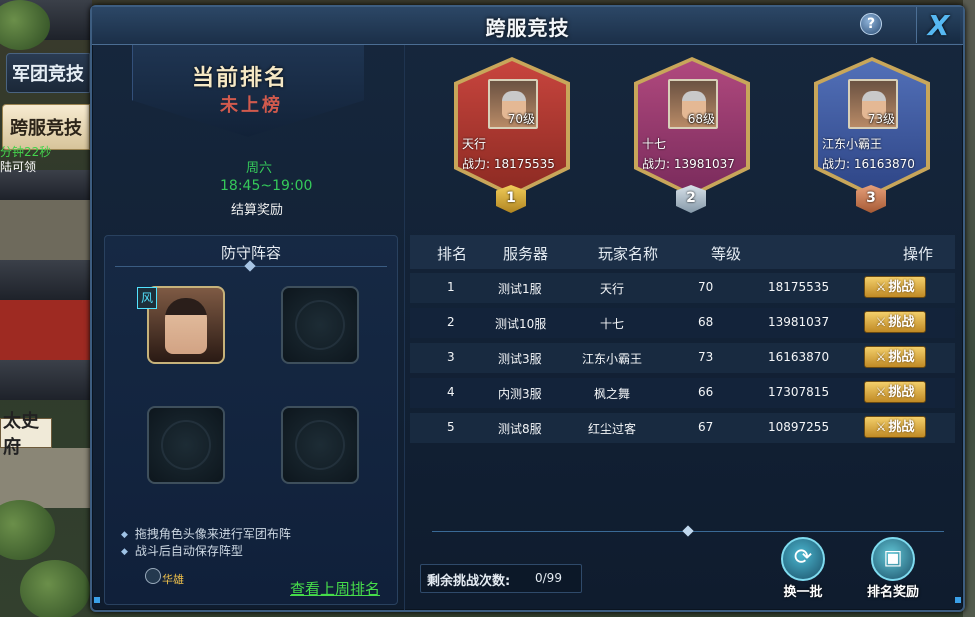 The image size is (975, 617). What do you see at coordinates (693, 104) in the screenshot?
I see `player-portrait: 68级` at bounding box center [693, 104].